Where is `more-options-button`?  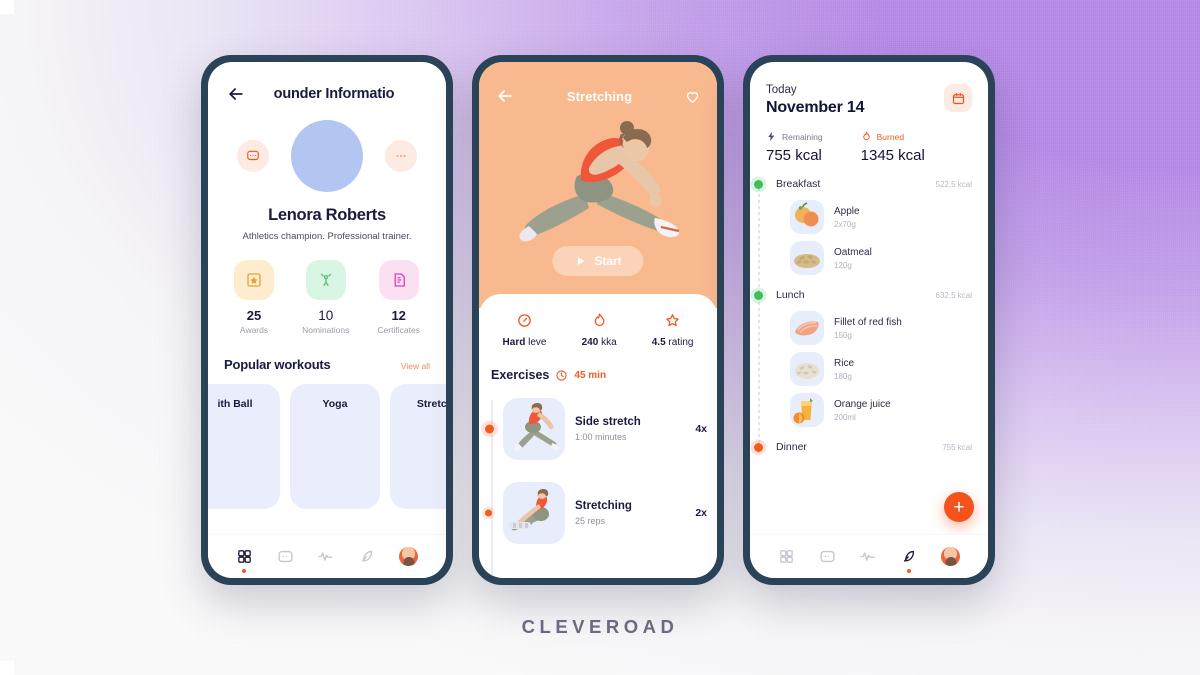 more-options-button is located at coordinates (401, 156).